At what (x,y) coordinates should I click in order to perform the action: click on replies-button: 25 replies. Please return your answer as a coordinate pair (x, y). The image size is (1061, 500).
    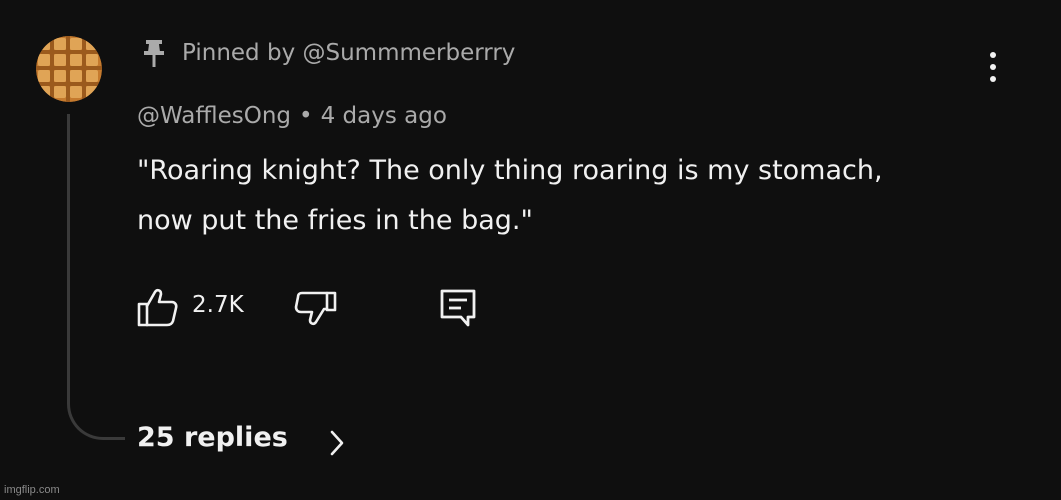
    Looking at the image, I should click on (212, 437).